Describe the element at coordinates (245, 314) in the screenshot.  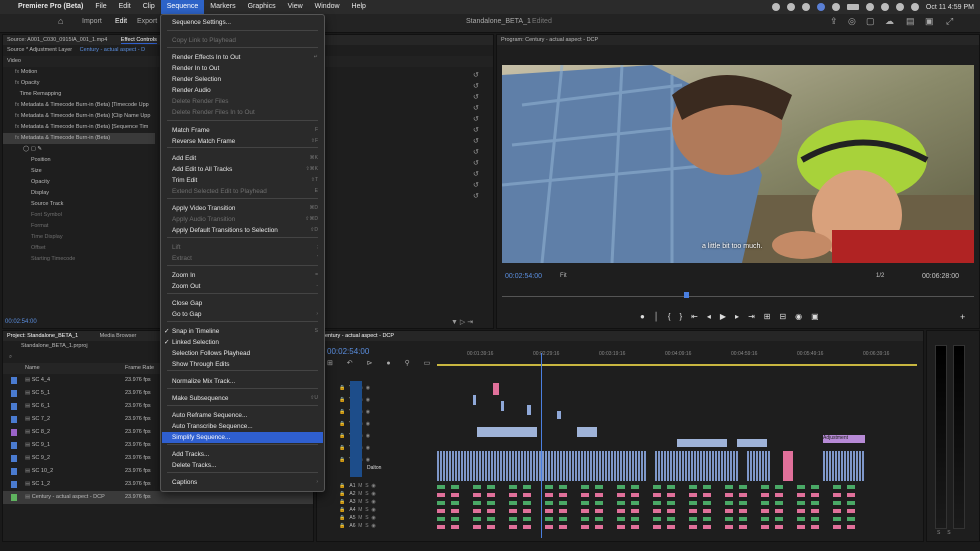
I see `menu-item-go-to-gap: Go to Gap ›` at that location.